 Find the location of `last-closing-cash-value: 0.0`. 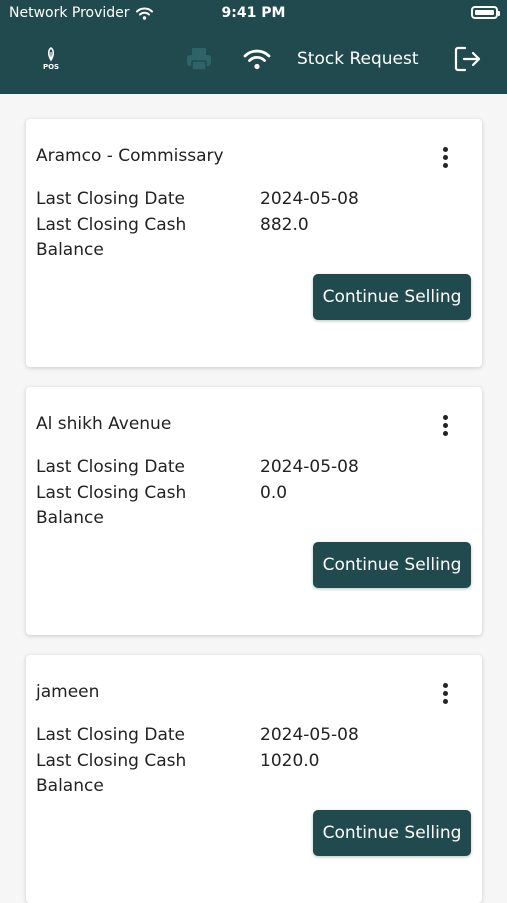

last-closing-cash-value: 0.0 is located at coordinates (274, 493).